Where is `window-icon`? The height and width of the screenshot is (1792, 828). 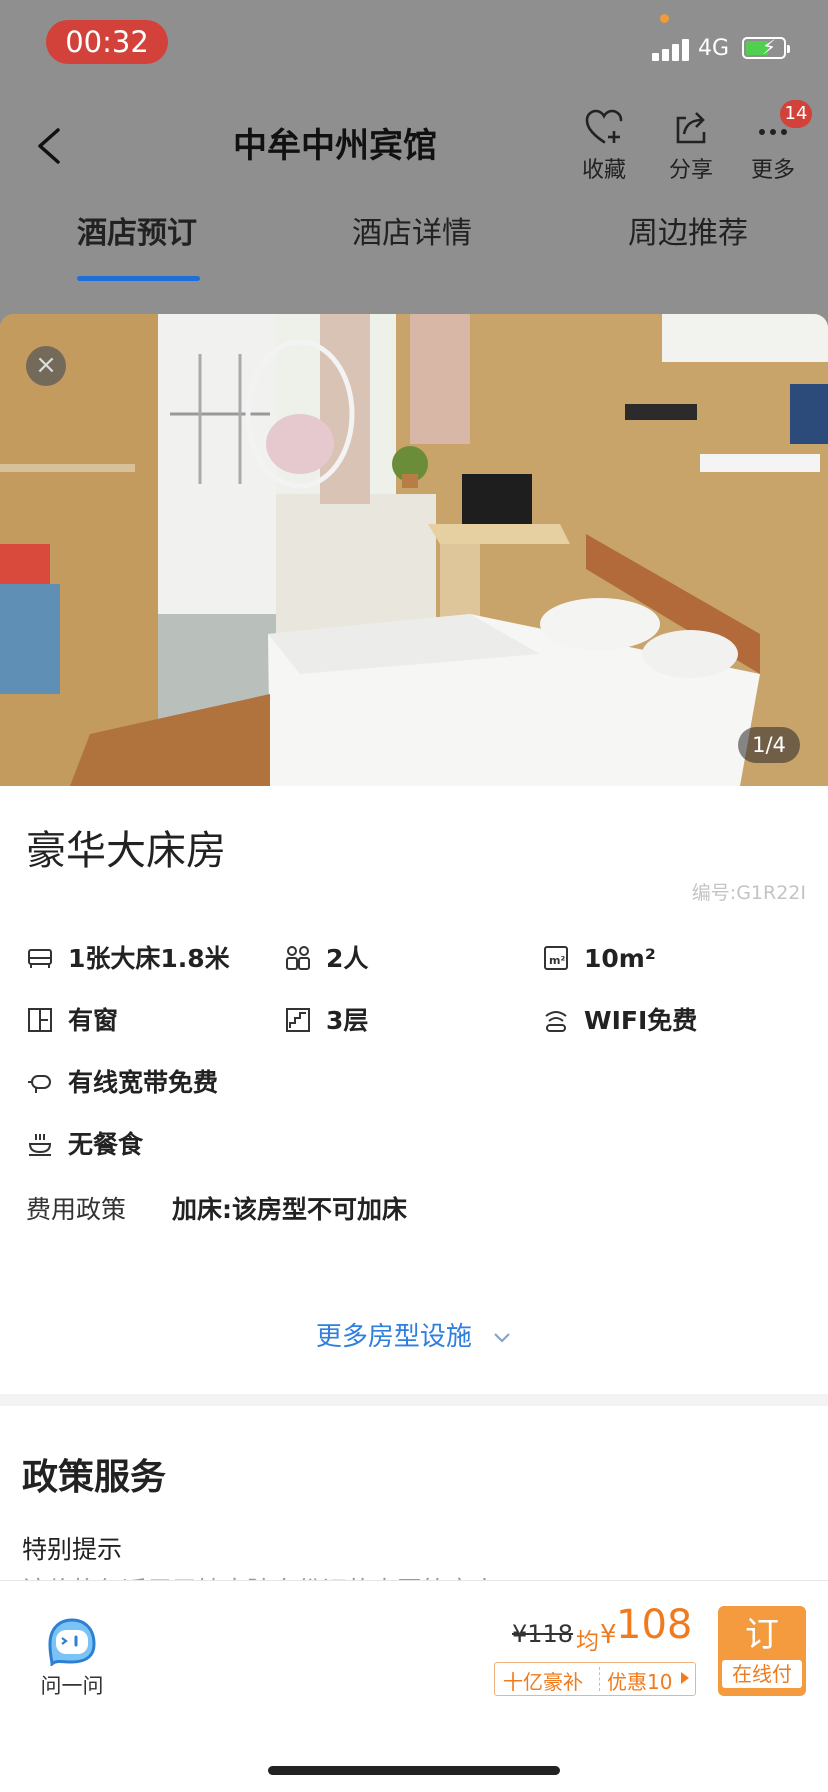 window-icon is located at coordinates (40, 1020).